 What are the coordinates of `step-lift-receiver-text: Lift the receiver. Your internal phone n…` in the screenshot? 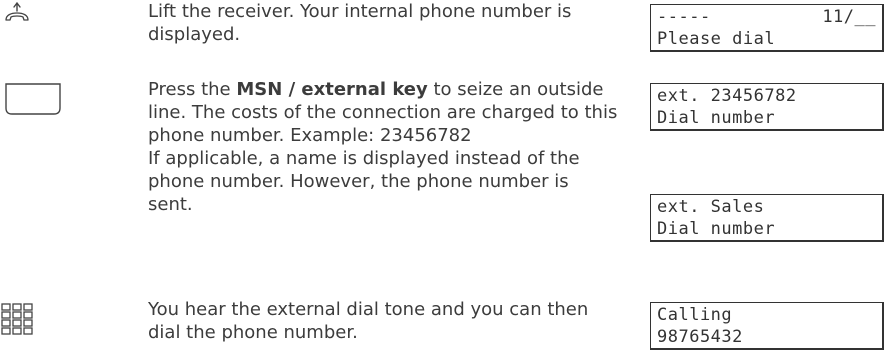 It's located at (383, 23).